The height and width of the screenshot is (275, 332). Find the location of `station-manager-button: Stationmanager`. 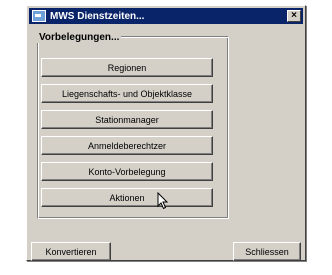

station-manager-button: Stationmanager is located at coordinates (127, 119).